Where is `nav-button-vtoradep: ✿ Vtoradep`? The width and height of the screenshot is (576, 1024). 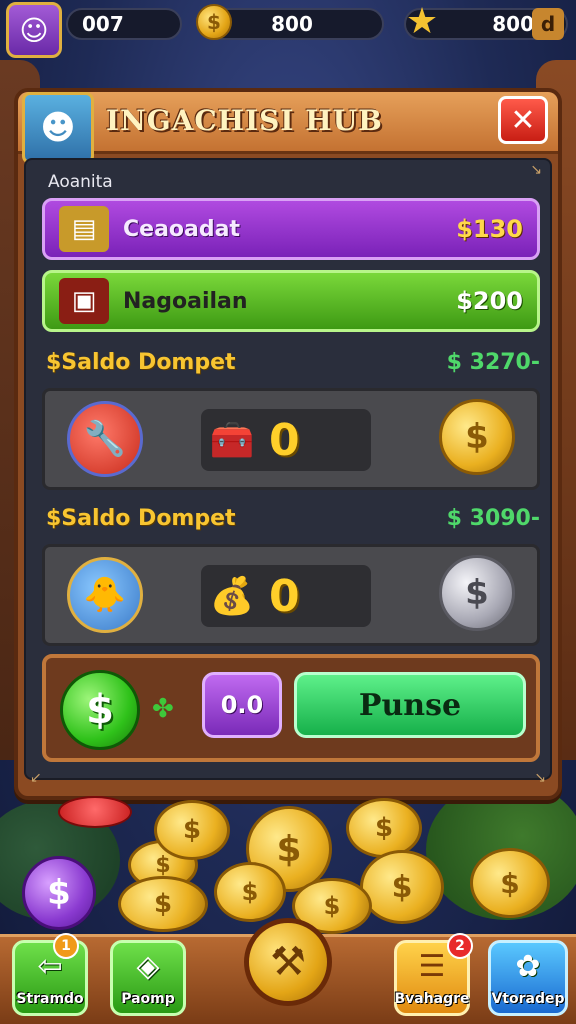 nav-button-vtoradep: ✿ Vtoradep is located at coordinates (528, 978).